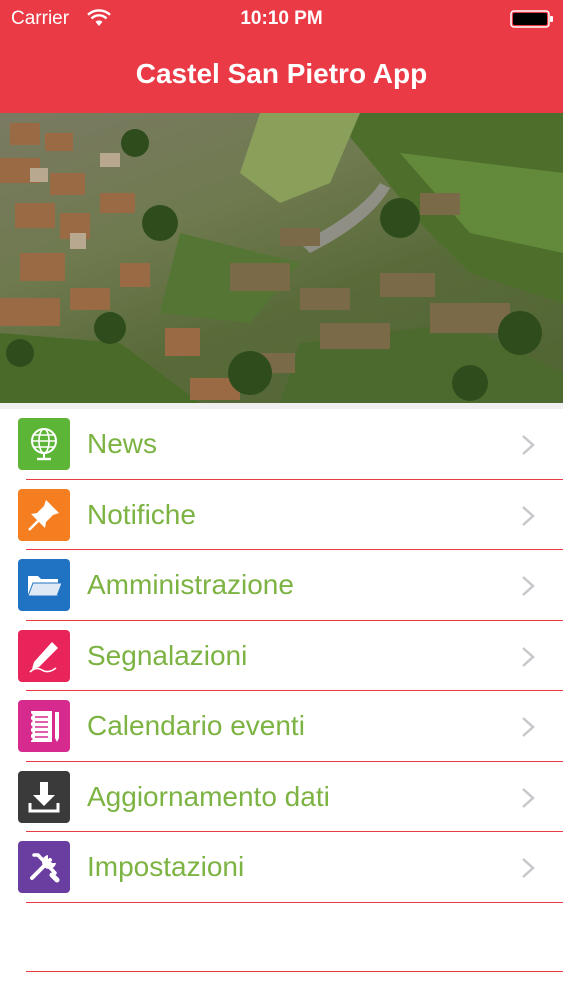  What do you see at coordinates (208, 796) in the screenshot?
I see `menu-item-label: Aggiornamento dati` at bounding box center [208, 796].